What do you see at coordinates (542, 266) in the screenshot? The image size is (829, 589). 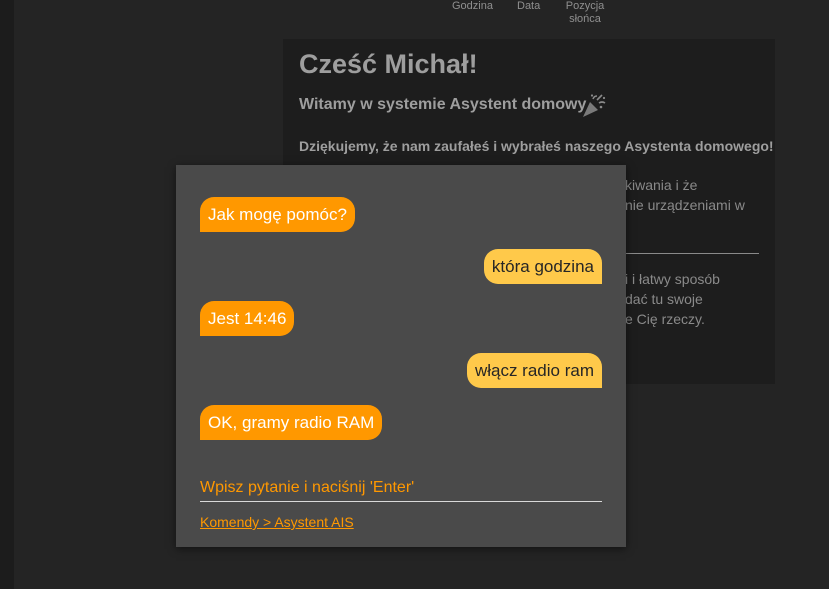 I see `user-message: która godzina` at bounding box center [542, 266].